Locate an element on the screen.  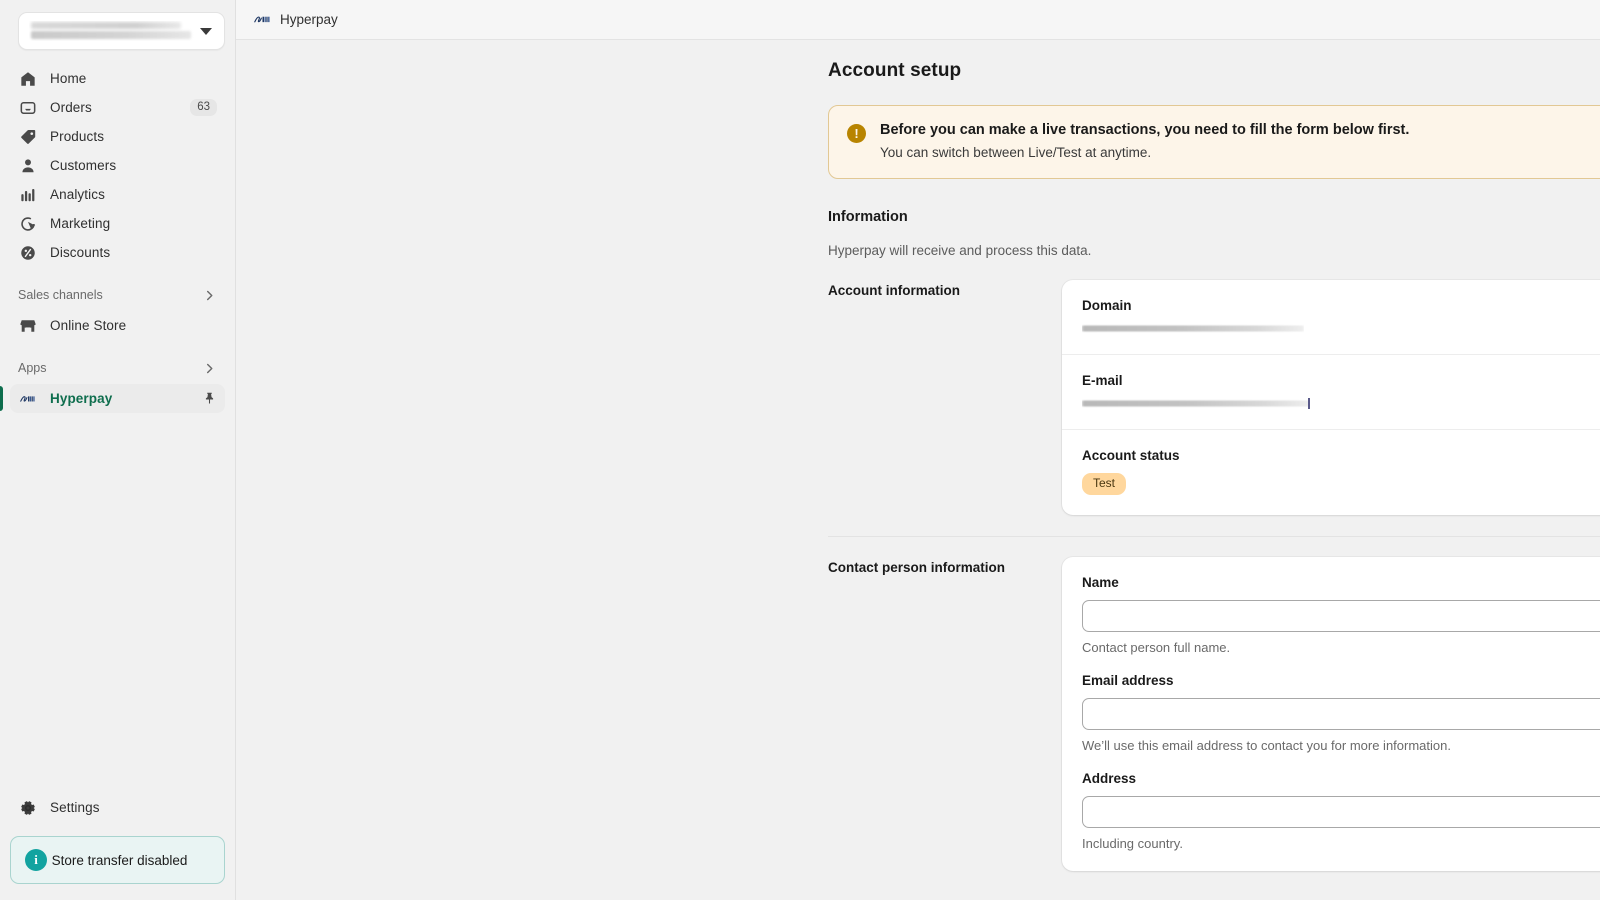
name-field-group: Name Contact person full name. is located at coordinates (1341, 615).